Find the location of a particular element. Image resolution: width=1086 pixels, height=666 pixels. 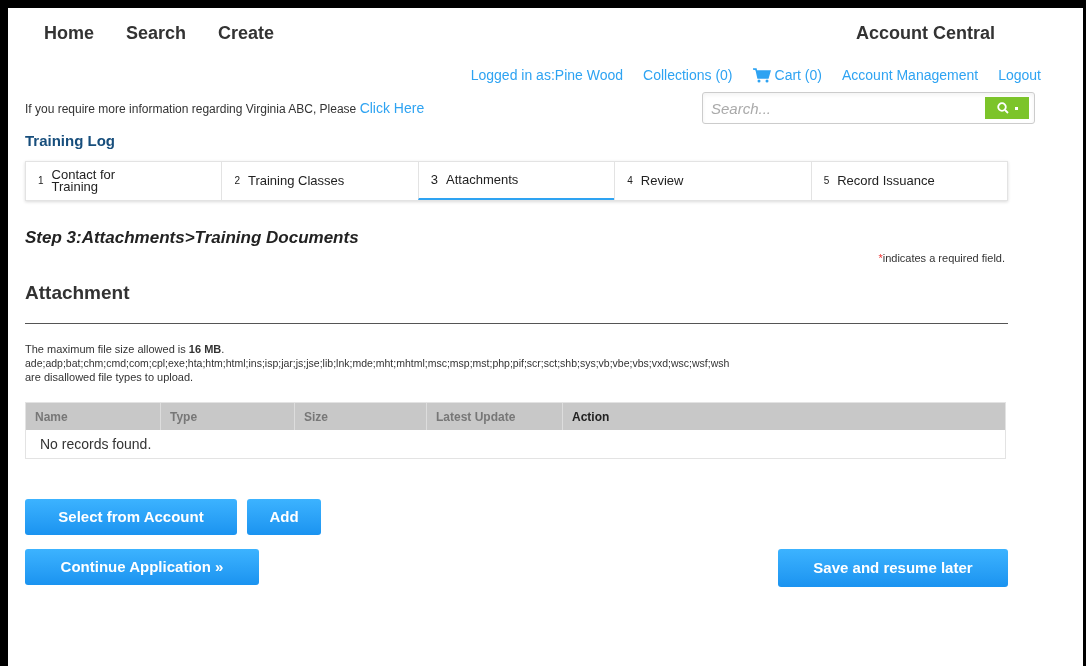

step-tab: 3 Attachments is located at coordinates (516, 180).